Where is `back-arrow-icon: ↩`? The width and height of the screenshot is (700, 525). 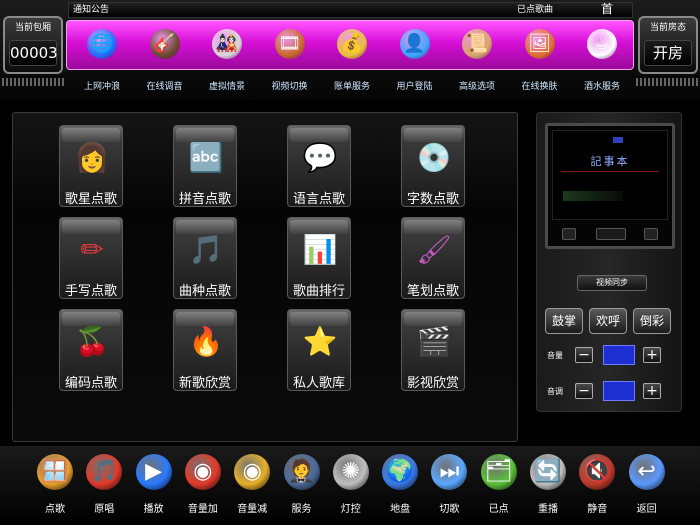
back-arrow-icon: ↩ is located at coordinates (646, 472).